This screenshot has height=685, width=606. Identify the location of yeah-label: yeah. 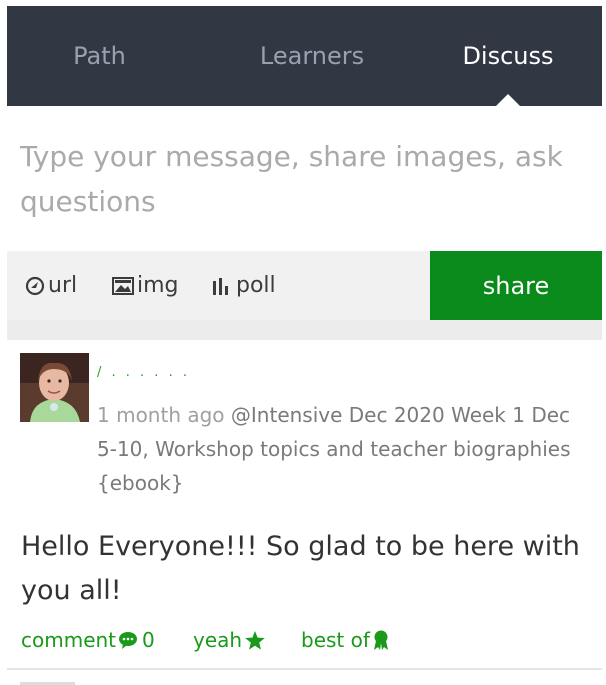
(218, 640).